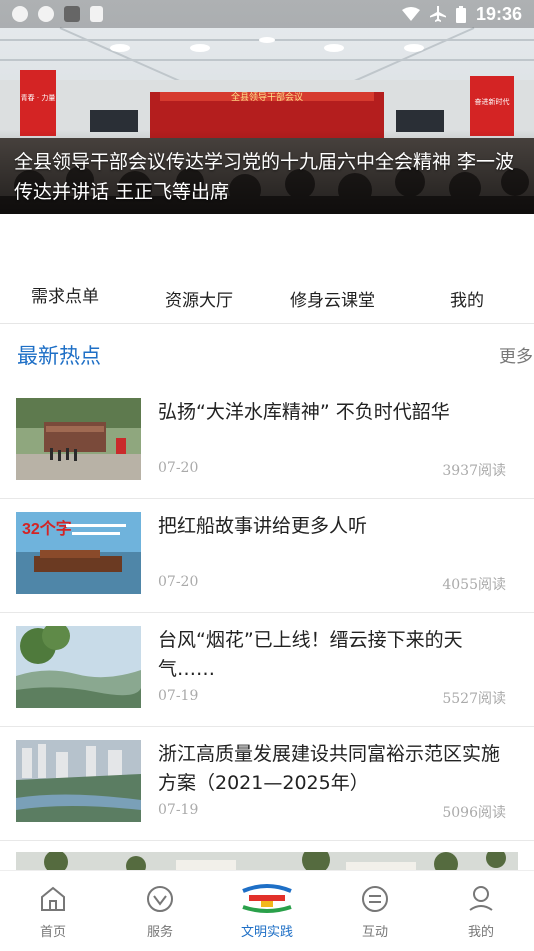 This screenshot has height=951, width=534. Describe the element at coordinates (263, 526) in the screenshot. I see `news-title: 把红船故事讲给更多人听` at that location.